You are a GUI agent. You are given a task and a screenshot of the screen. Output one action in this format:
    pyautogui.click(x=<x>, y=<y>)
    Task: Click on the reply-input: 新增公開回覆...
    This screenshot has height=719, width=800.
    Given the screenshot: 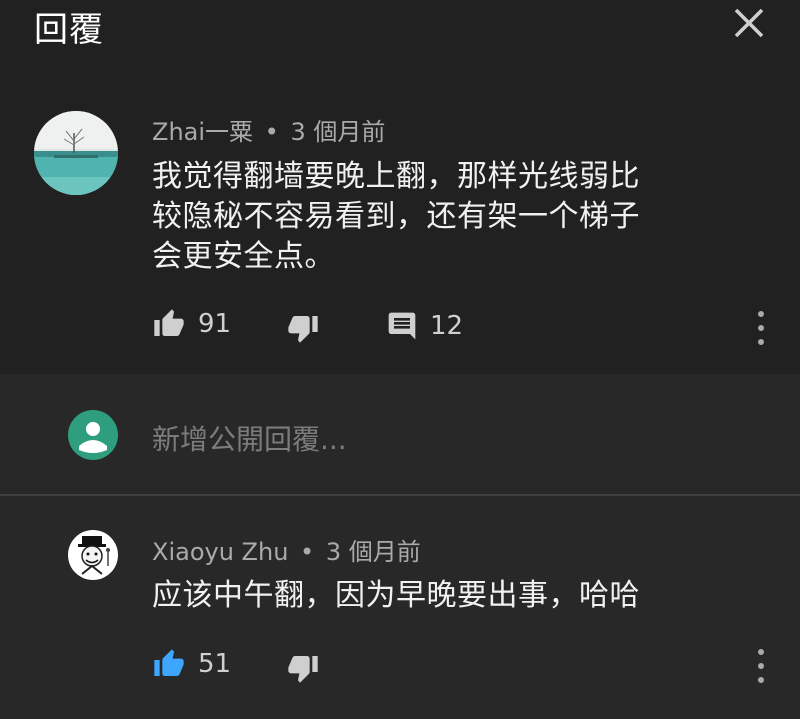 What is the action you would take?
    pyautogui.click(x=249, y=438)
    